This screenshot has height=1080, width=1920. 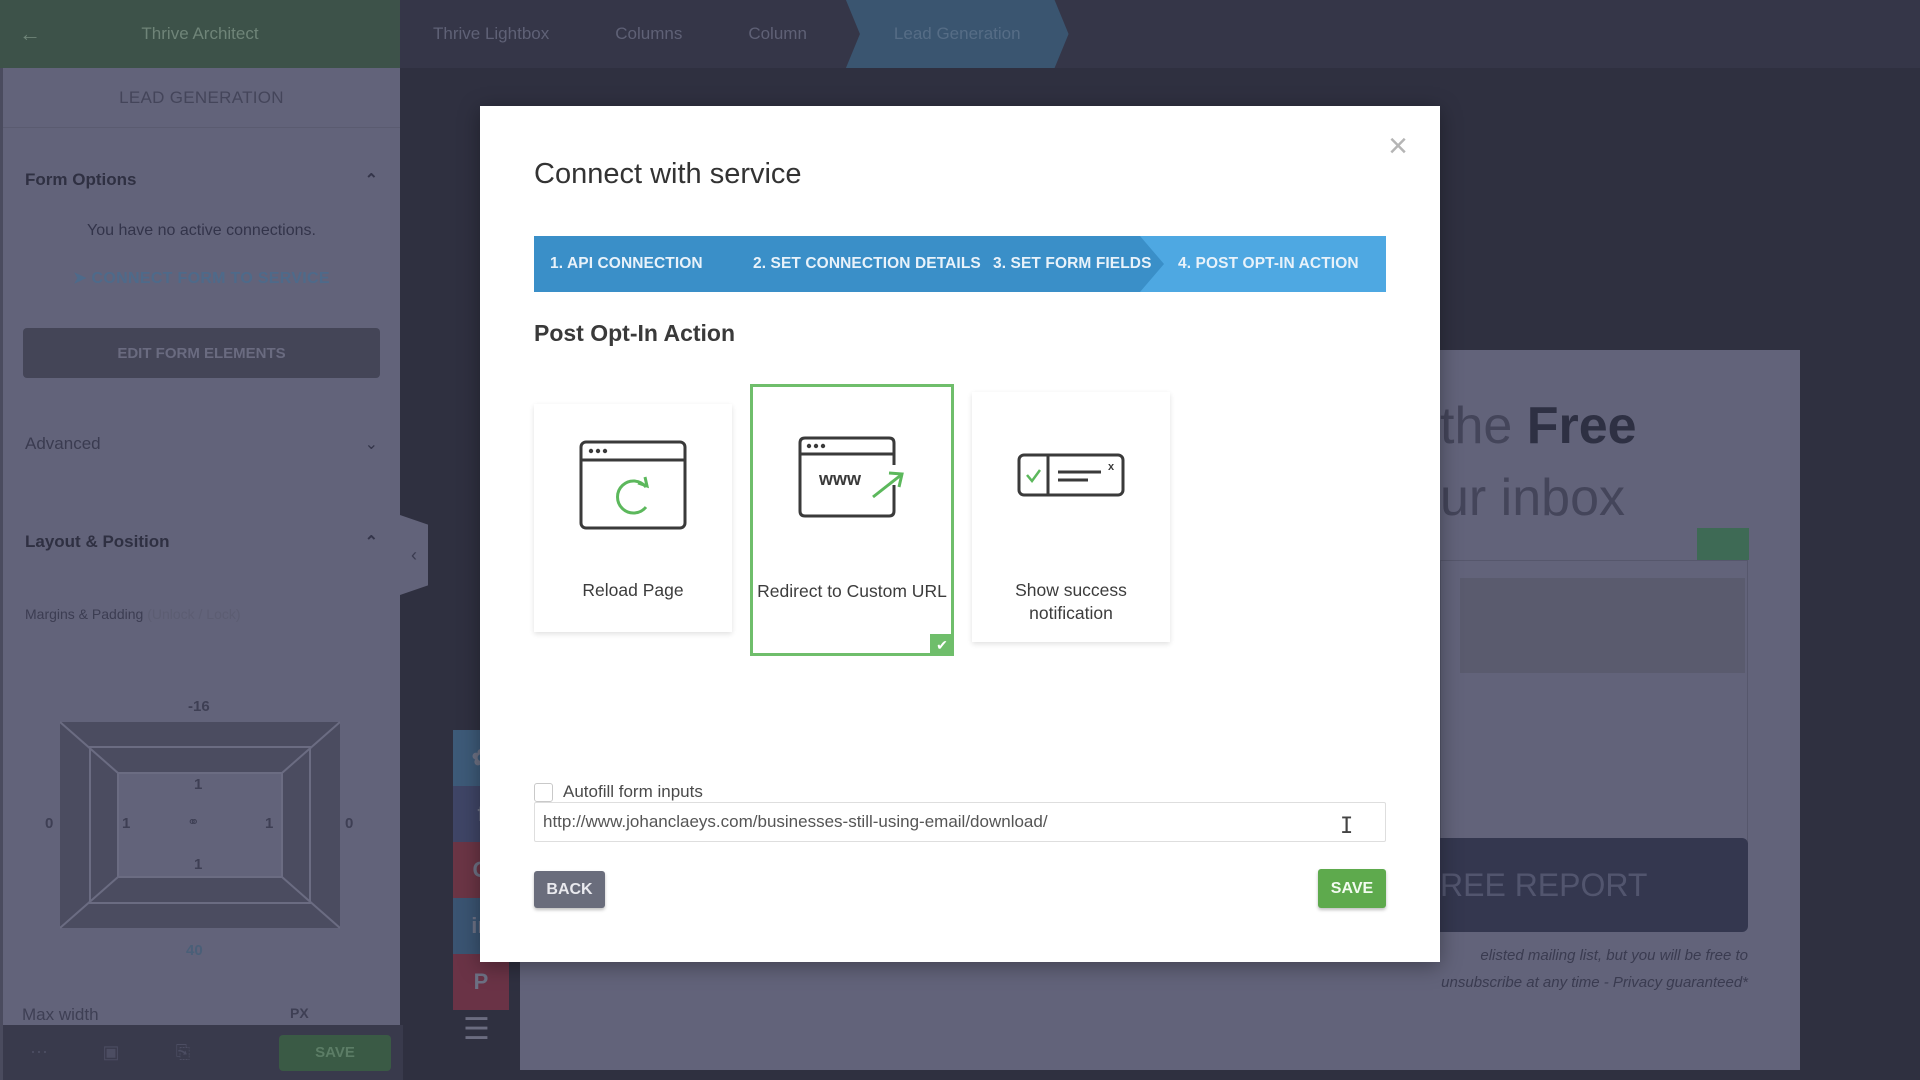 I want to click on redirect-url-input, so click(x=960, y=822).